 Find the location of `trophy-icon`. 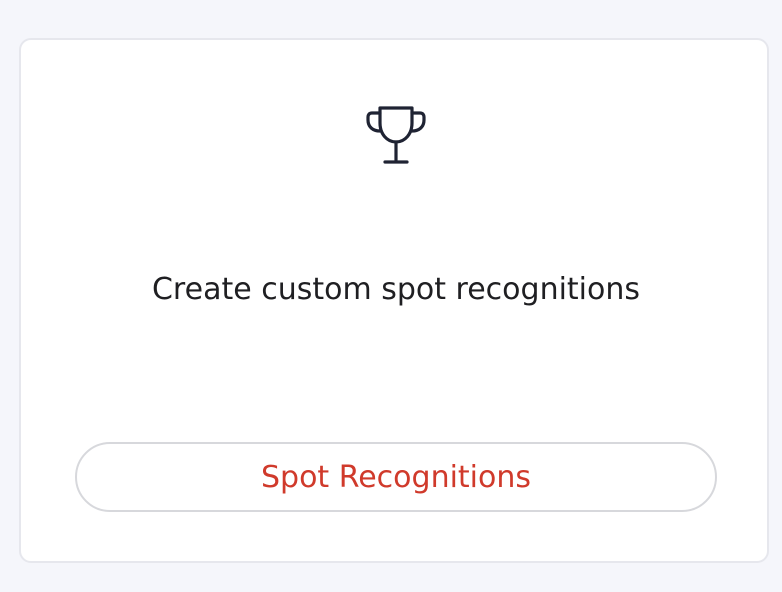

trophy-icon is located at coordinates (396, 136).